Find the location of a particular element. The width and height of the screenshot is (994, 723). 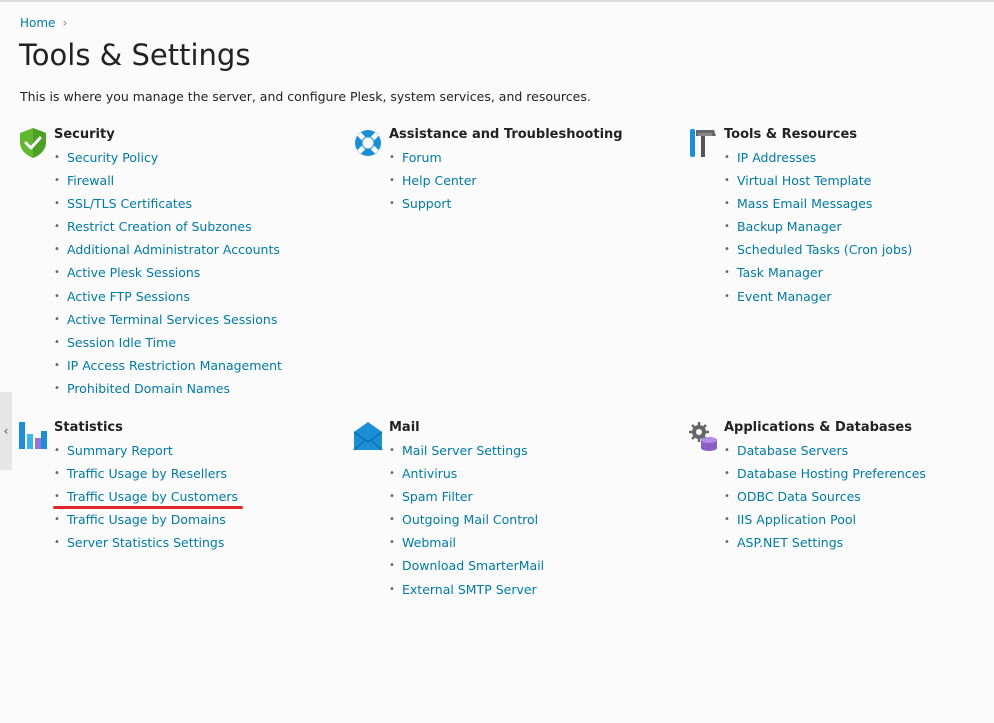

link-backup-manager: Backup Manager is located at coordinates (789, 226).